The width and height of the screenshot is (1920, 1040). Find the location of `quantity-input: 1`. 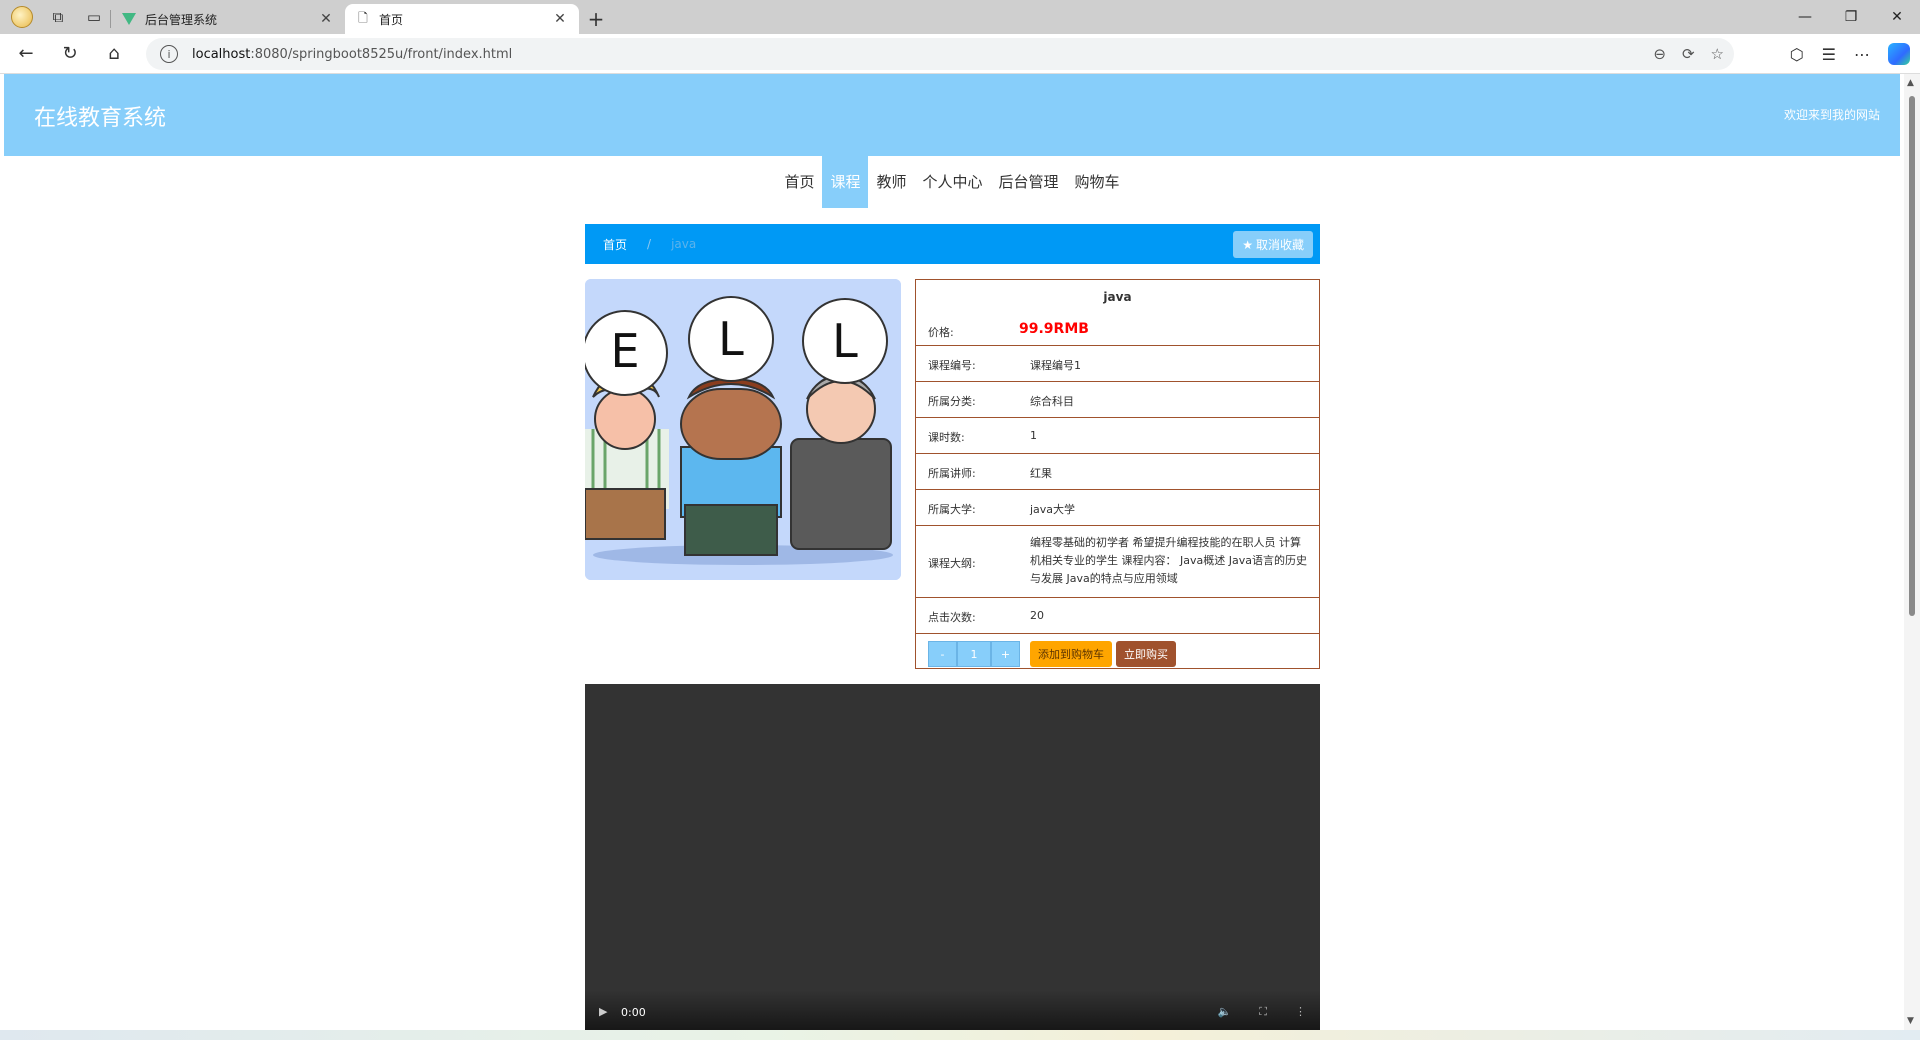

quantity-input: 1 is located at coordinates (974, 654).